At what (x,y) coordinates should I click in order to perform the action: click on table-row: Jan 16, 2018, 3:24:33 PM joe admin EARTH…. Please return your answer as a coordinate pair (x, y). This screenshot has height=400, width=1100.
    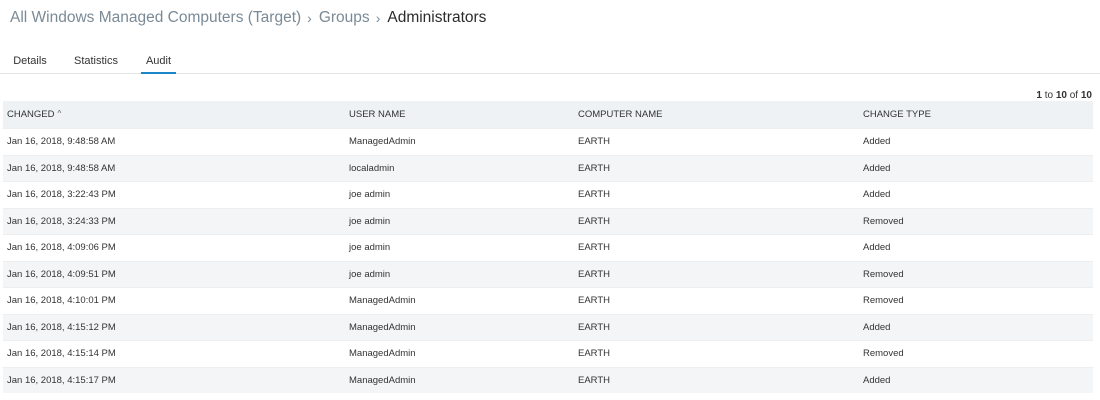
    Looking at the image, I should click on (548, 220).